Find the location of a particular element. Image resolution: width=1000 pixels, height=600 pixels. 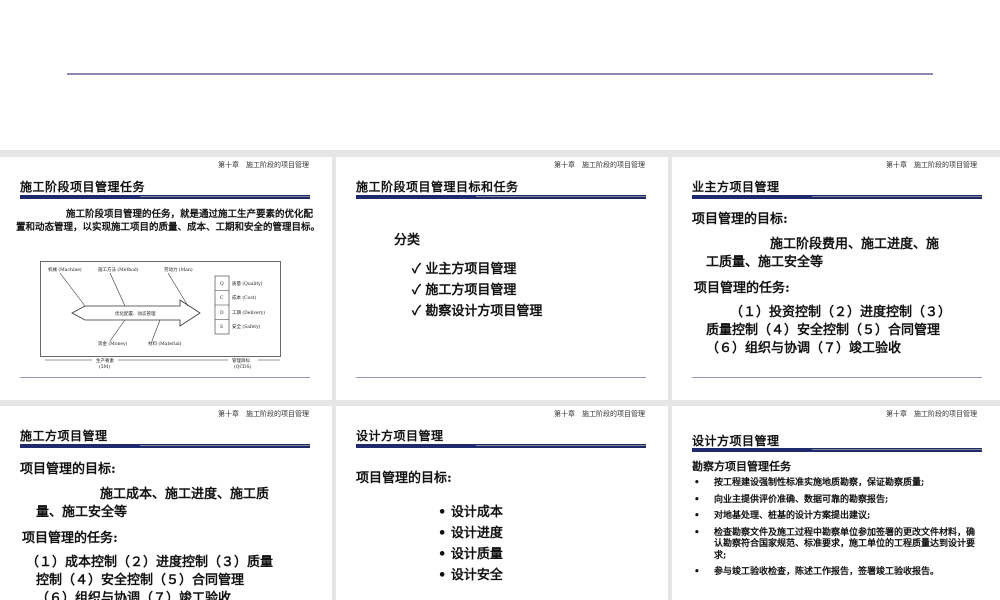

slide-title: 业主方项目管理 is located at coordinates (736, 187).